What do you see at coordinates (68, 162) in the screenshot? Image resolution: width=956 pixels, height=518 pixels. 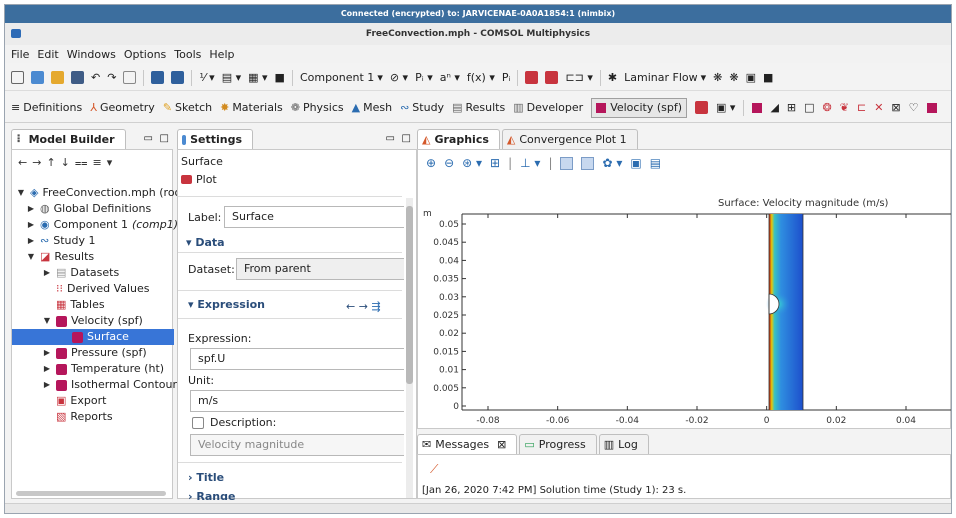 I see `down-arrow-icon: ↓` at bounding box center [68, 162].